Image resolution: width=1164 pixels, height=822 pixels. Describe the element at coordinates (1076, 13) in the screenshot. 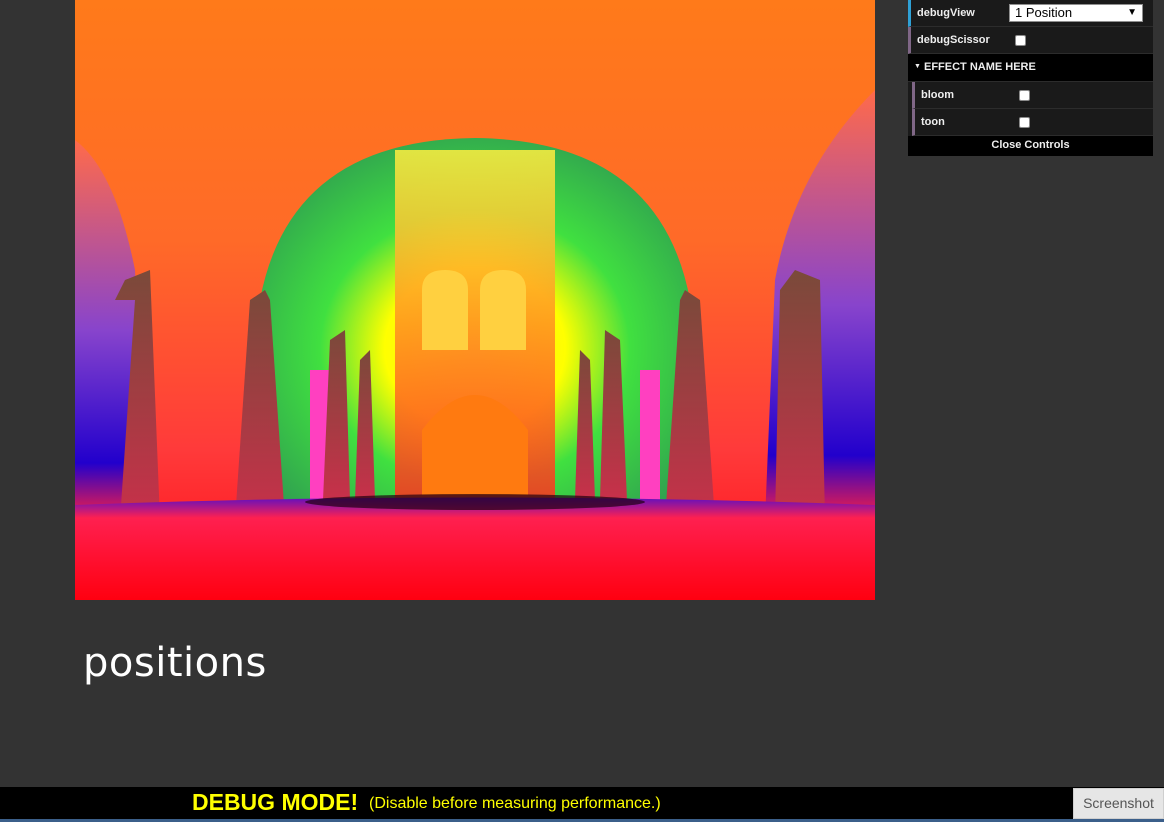

I see `debug-view-select: 1 Position ▼` at that location.